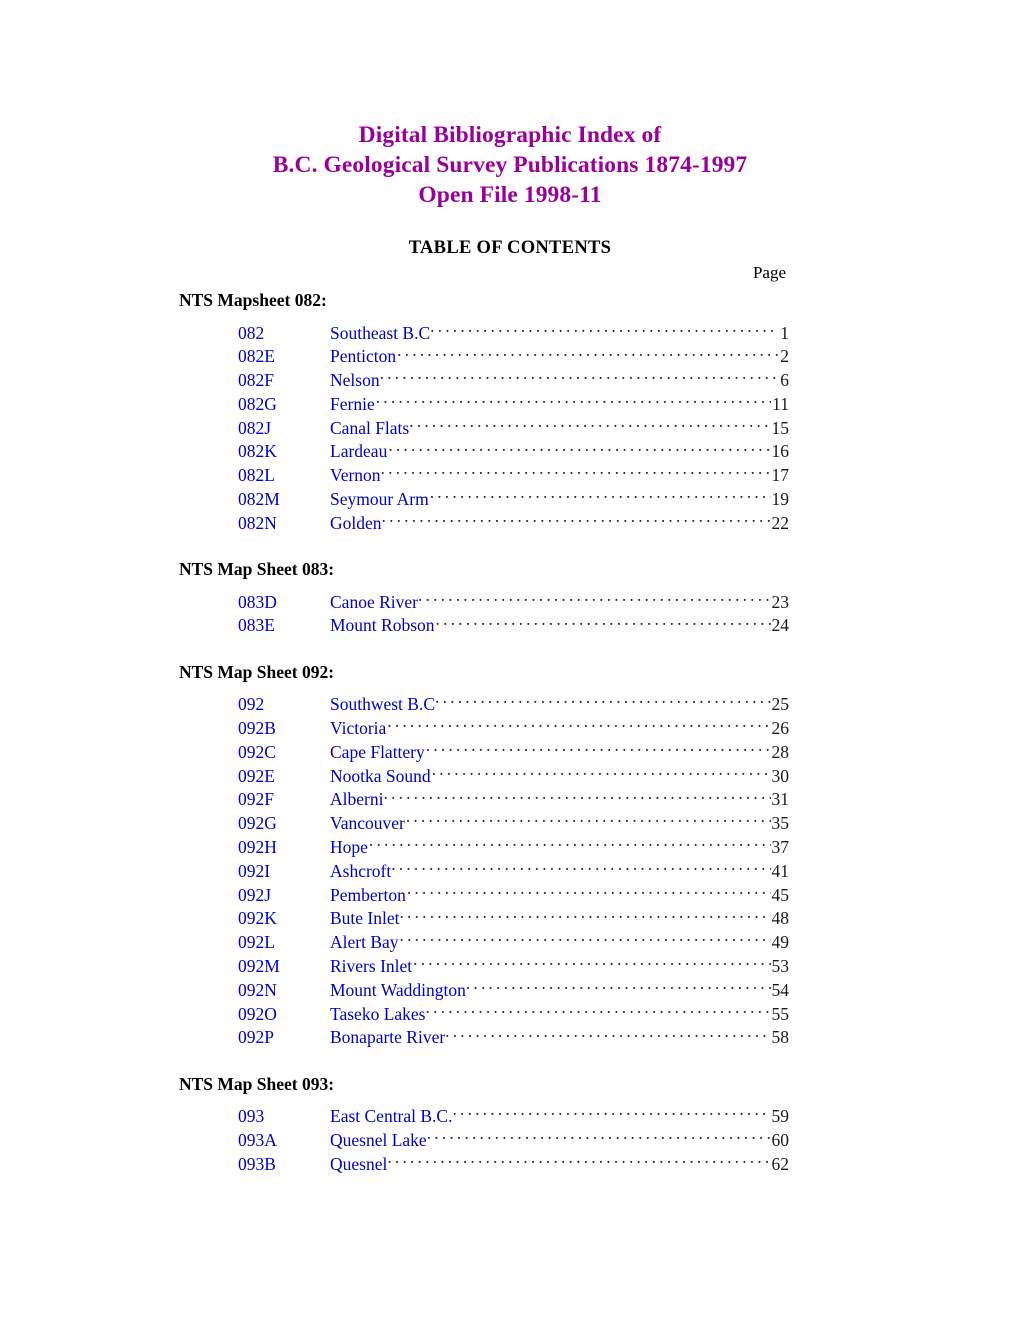  I want to click on toc-entry-code: 082L, so click(284, 476).